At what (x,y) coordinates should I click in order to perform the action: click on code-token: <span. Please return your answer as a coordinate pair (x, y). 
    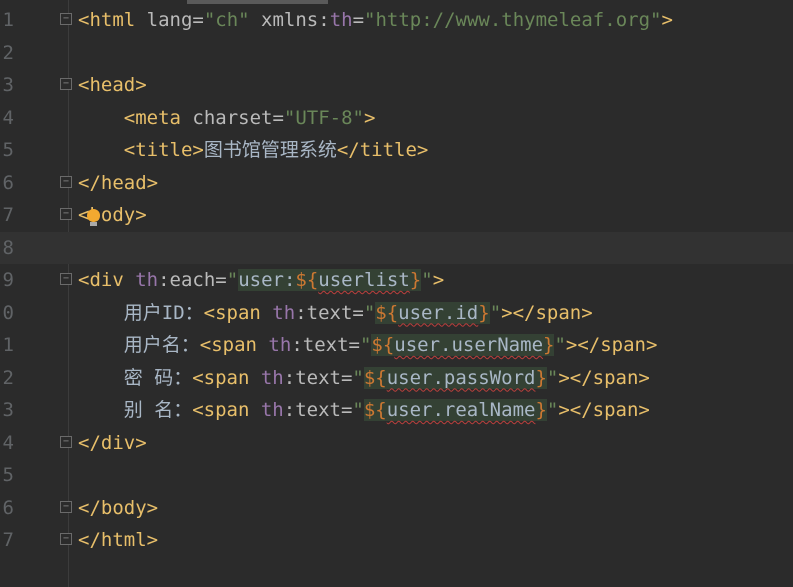
    Looking at the image, I should click on (234, 345).